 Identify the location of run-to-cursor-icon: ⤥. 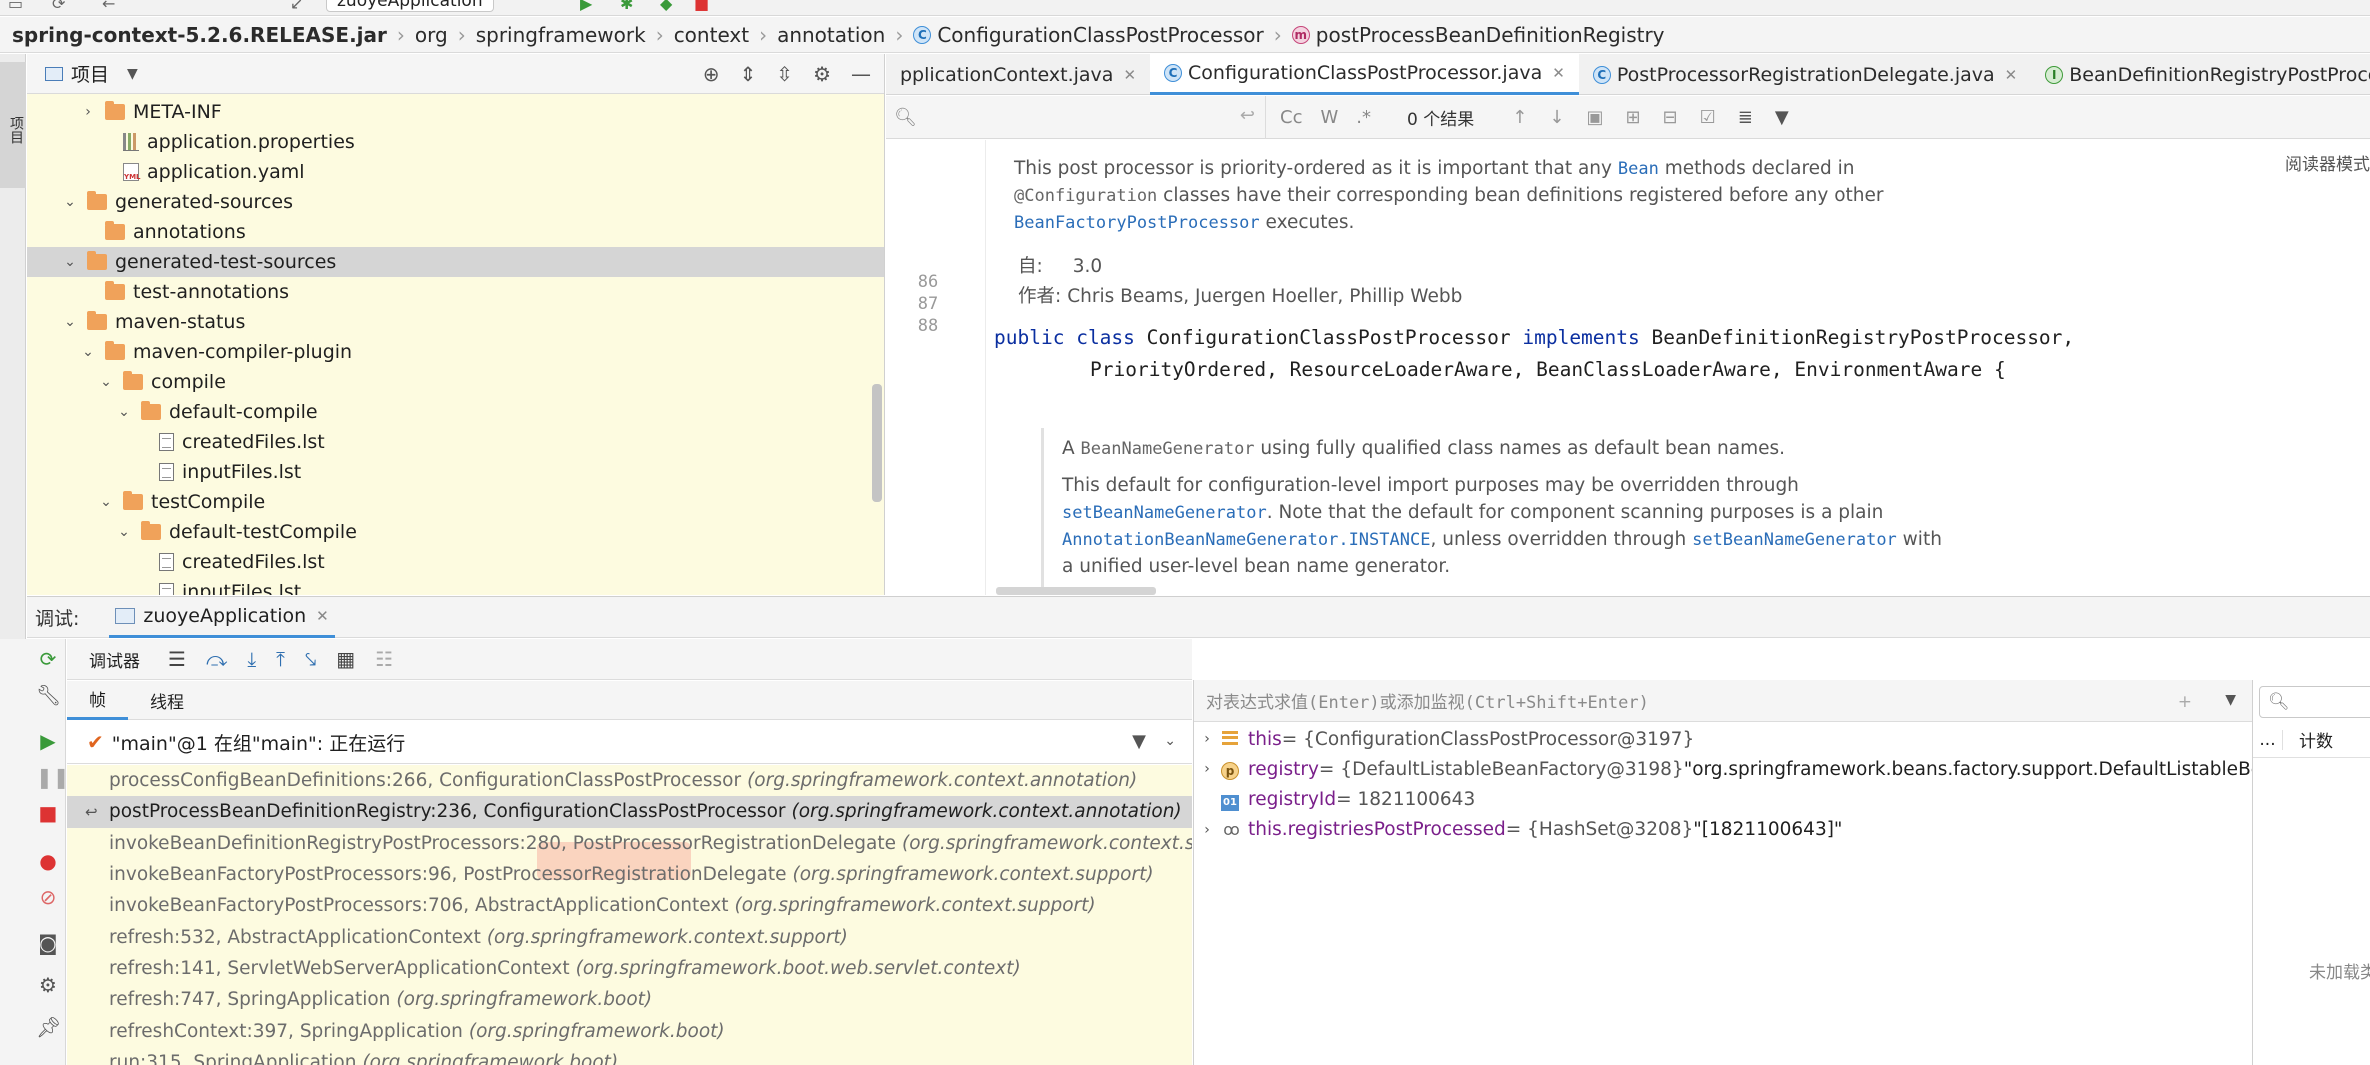
(310, 659).